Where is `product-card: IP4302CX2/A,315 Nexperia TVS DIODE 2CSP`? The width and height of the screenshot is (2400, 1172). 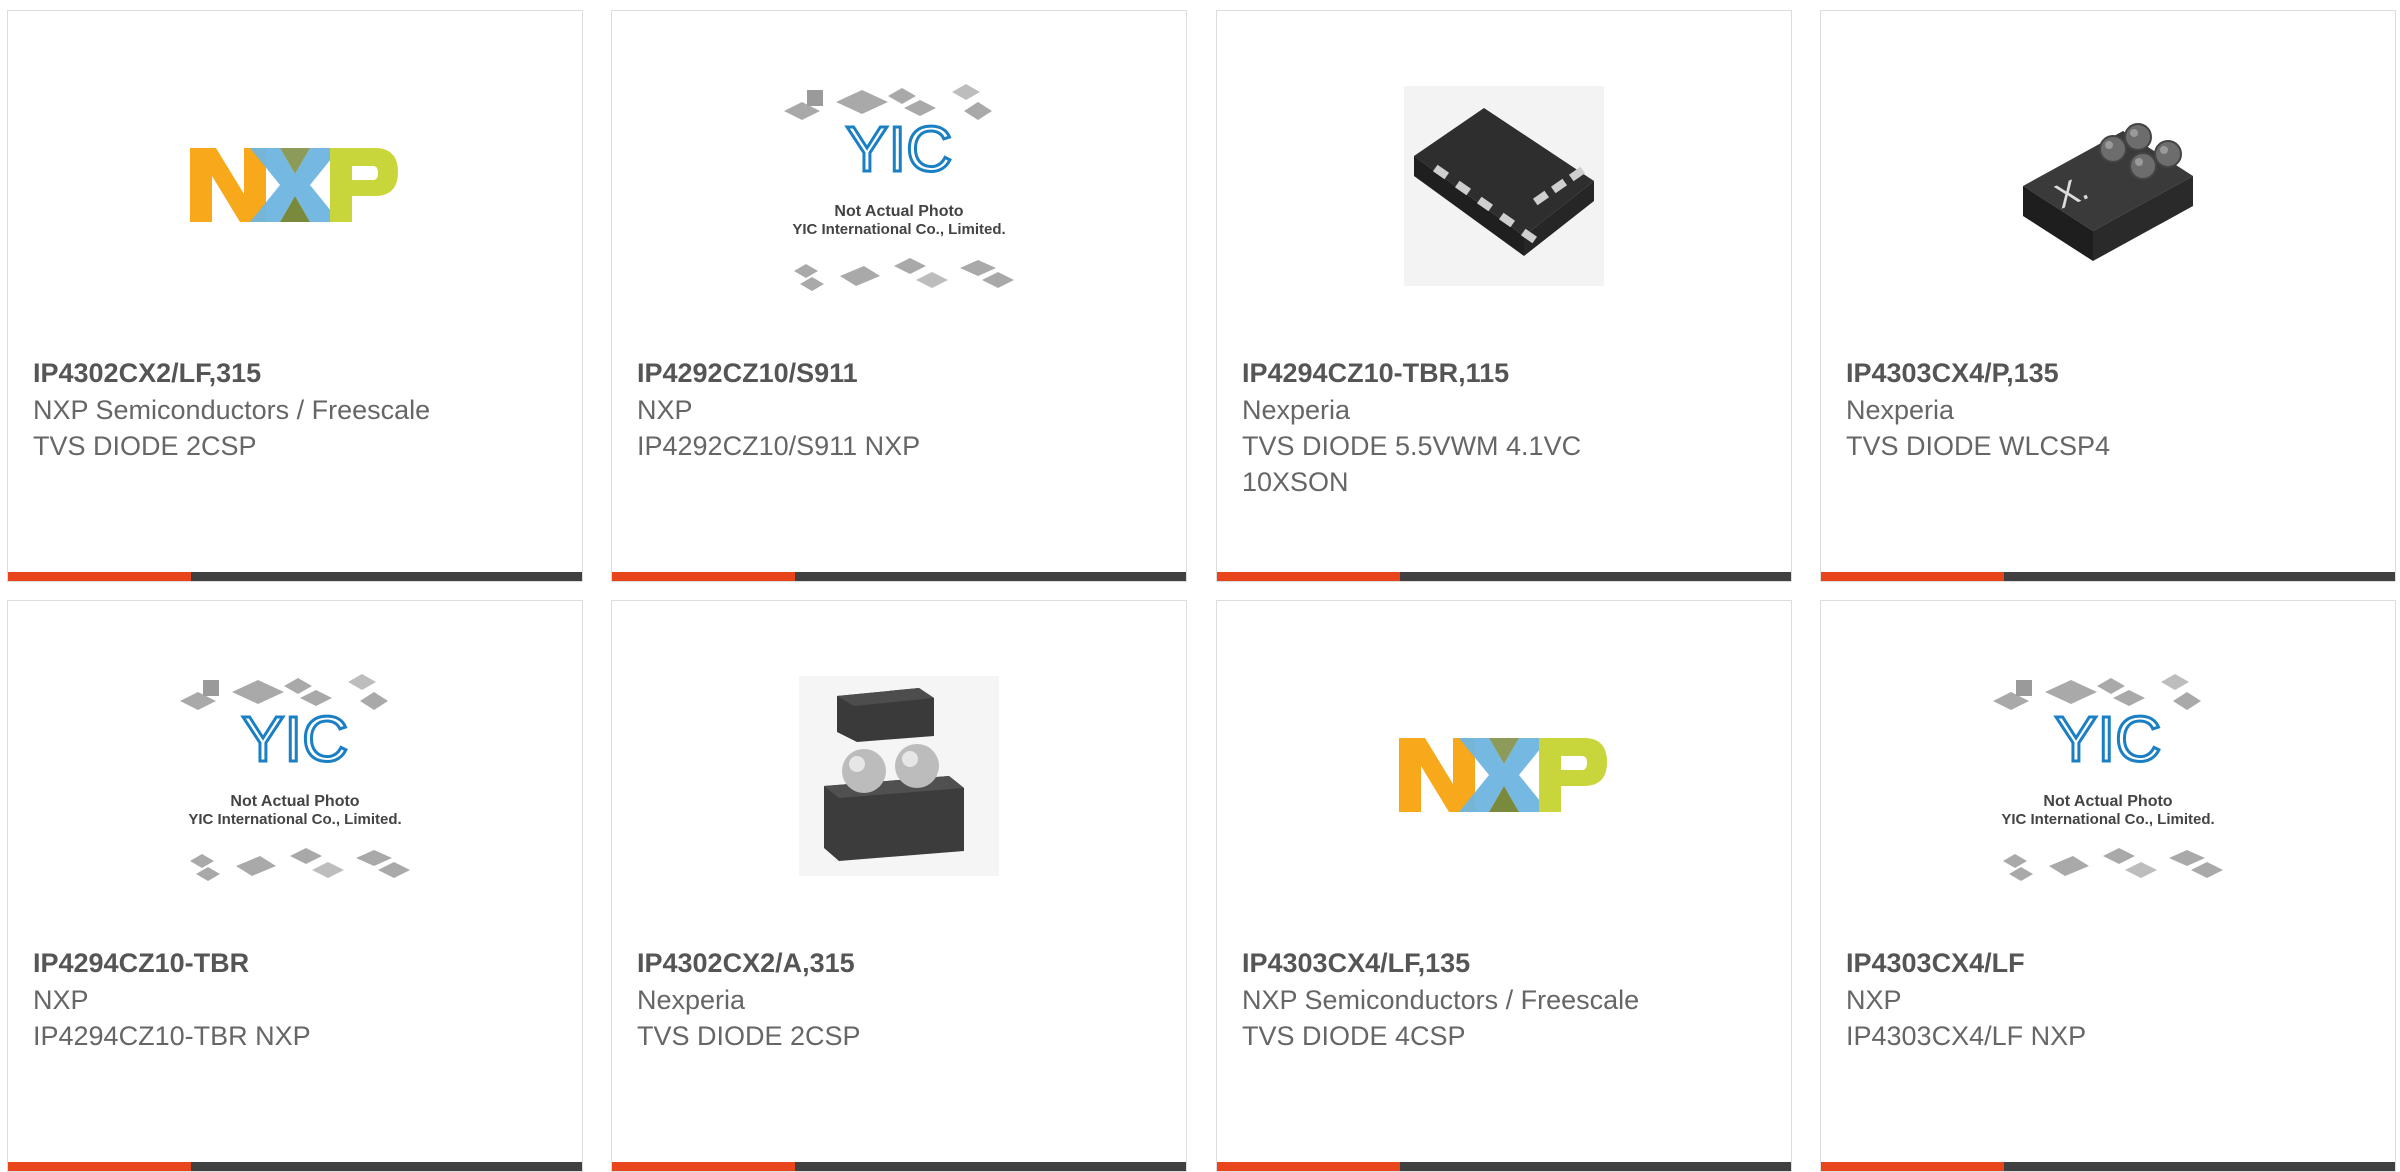 product-card: IP4302CX2/A,315 Nexperia TVS DIODE 2CSP is located at coordinates (899, 886).